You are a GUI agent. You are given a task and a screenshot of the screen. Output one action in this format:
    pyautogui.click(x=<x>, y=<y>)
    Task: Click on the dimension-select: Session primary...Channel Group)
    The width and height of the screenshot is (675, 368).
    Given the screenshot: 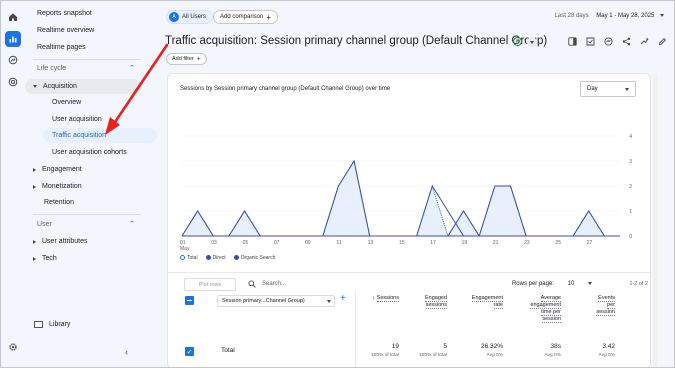 What is the action you would take?
    pyautogui.click(x=276, y=301)
    